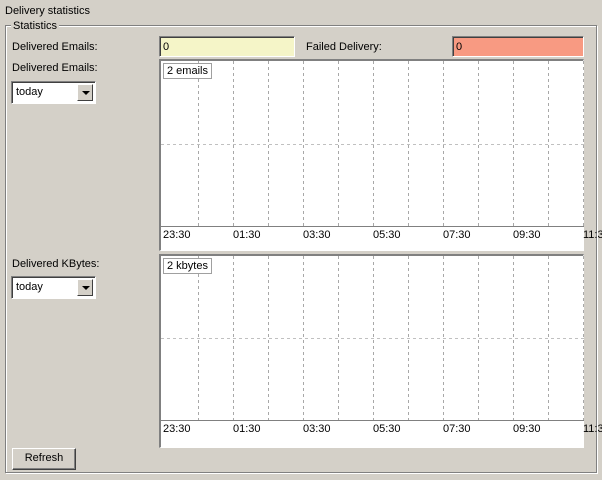  I want to click on emails-period-dropdown-button, so click(85, 92).